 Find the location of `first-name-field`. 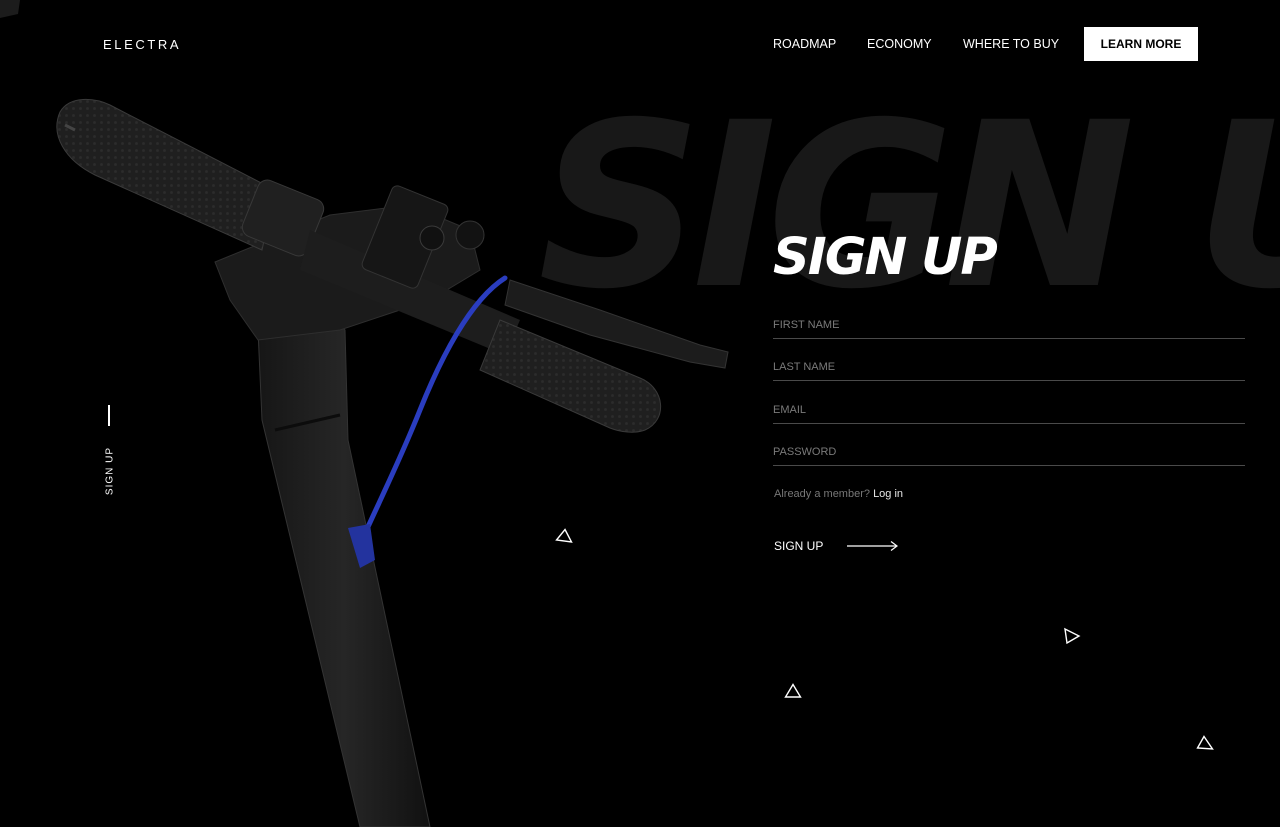

first-name-field is located at coordinates (1009, 325).